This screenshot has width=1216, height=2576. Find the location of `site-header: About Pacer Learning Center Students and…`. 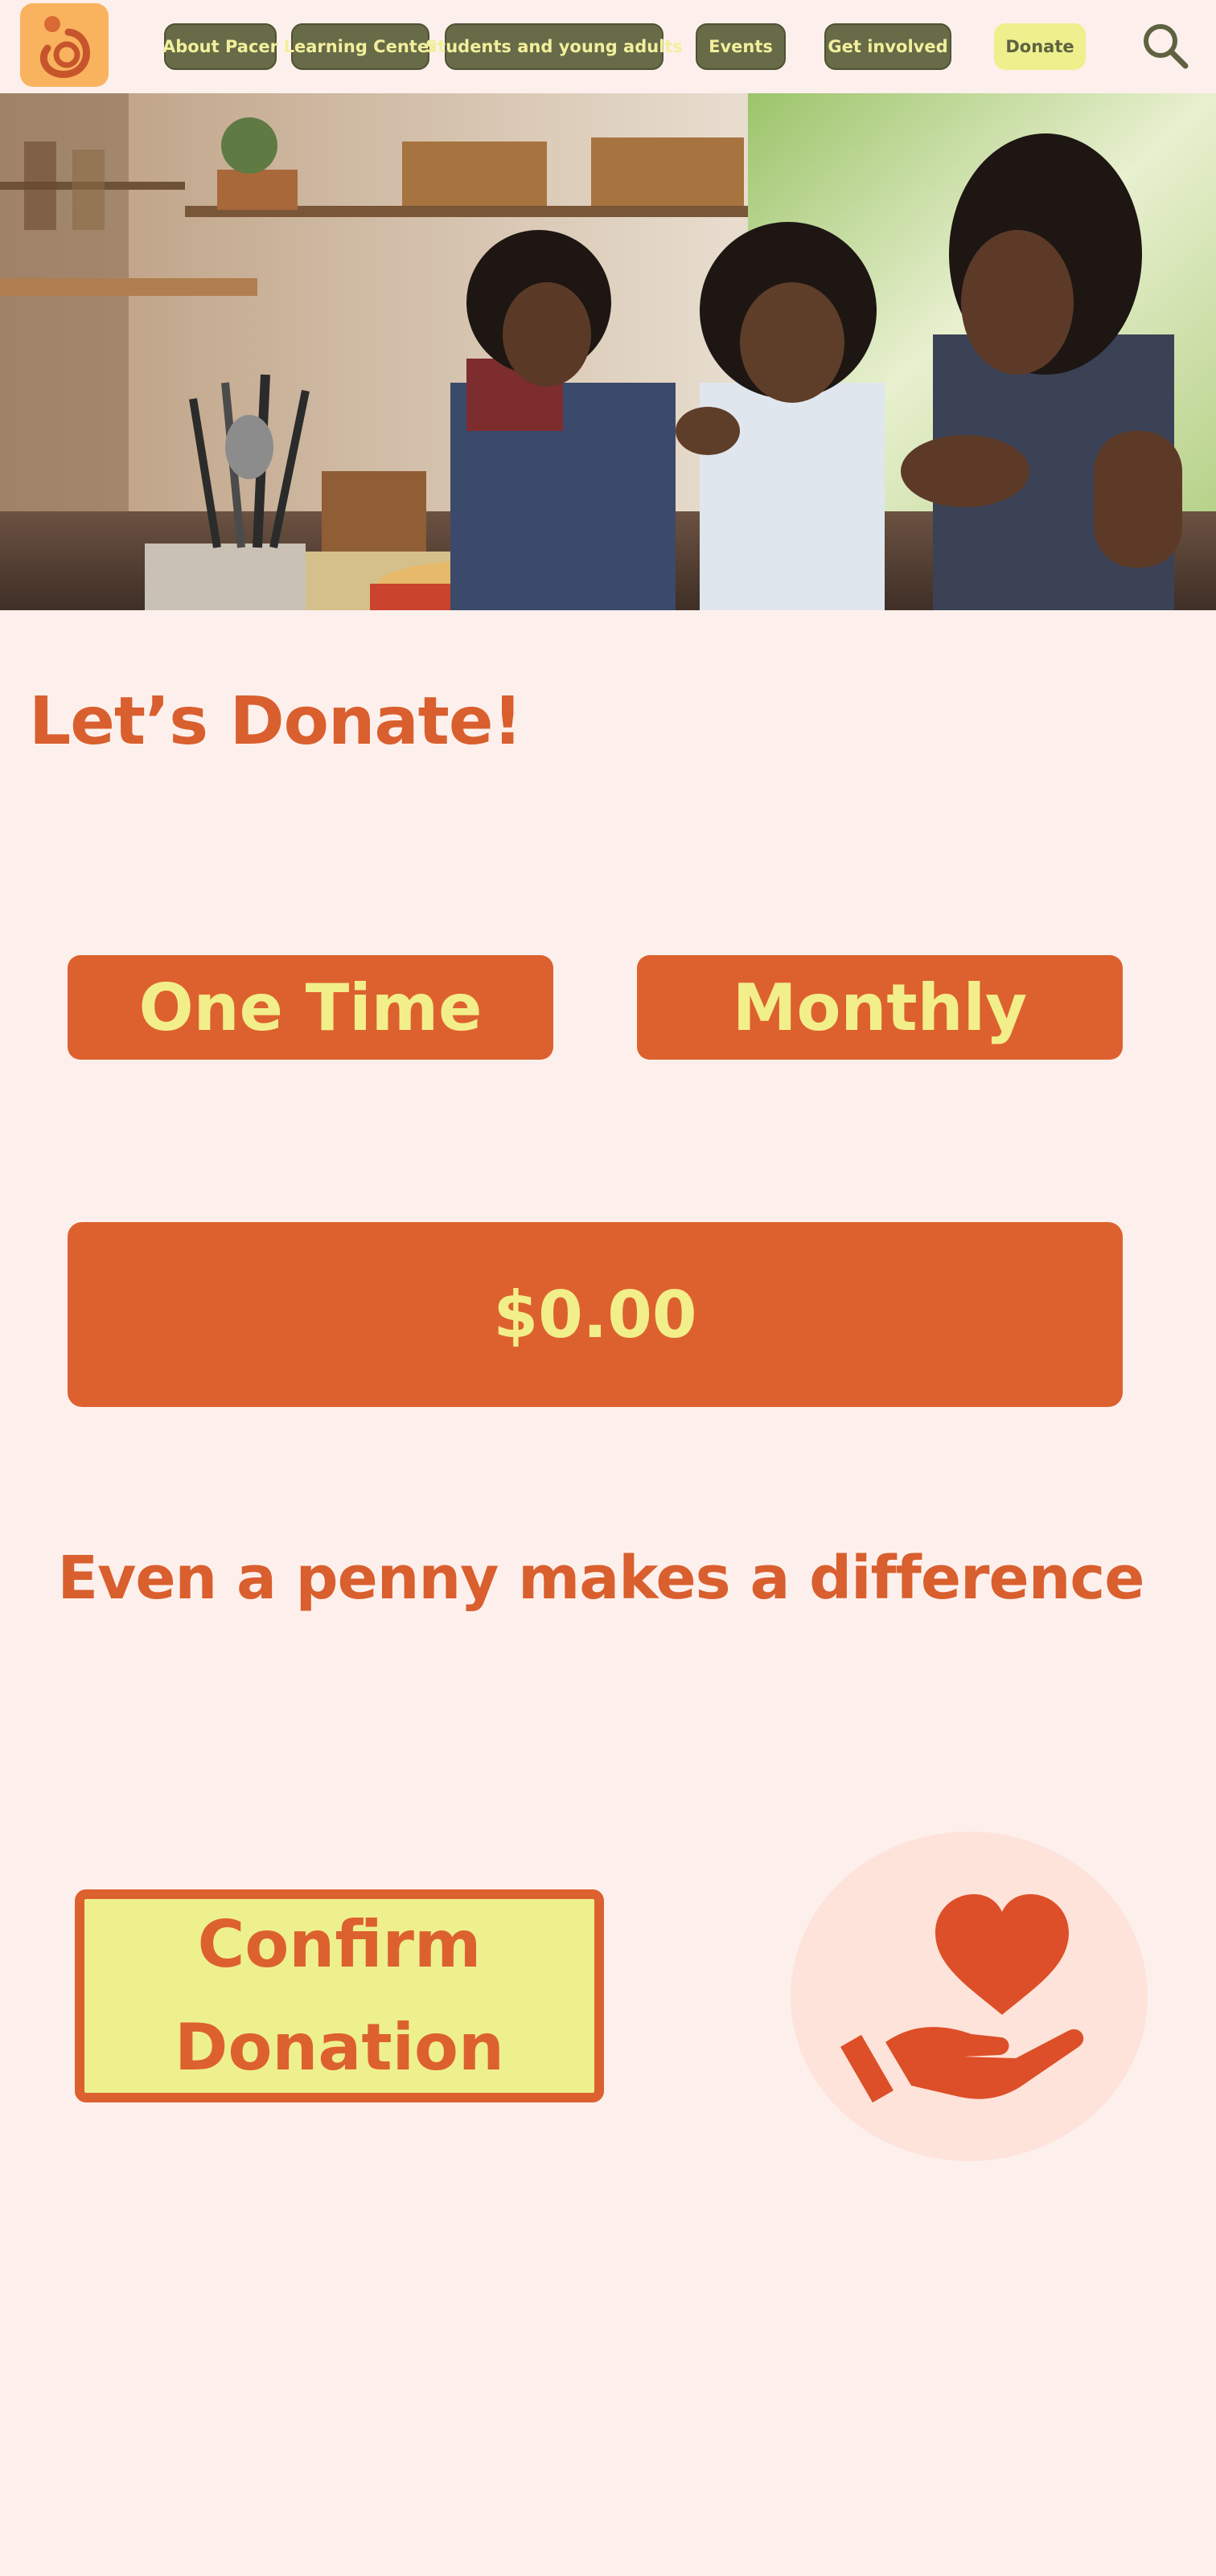

site-header: About Pacer Learning Center Students and… is located at coordinates (608, 47).